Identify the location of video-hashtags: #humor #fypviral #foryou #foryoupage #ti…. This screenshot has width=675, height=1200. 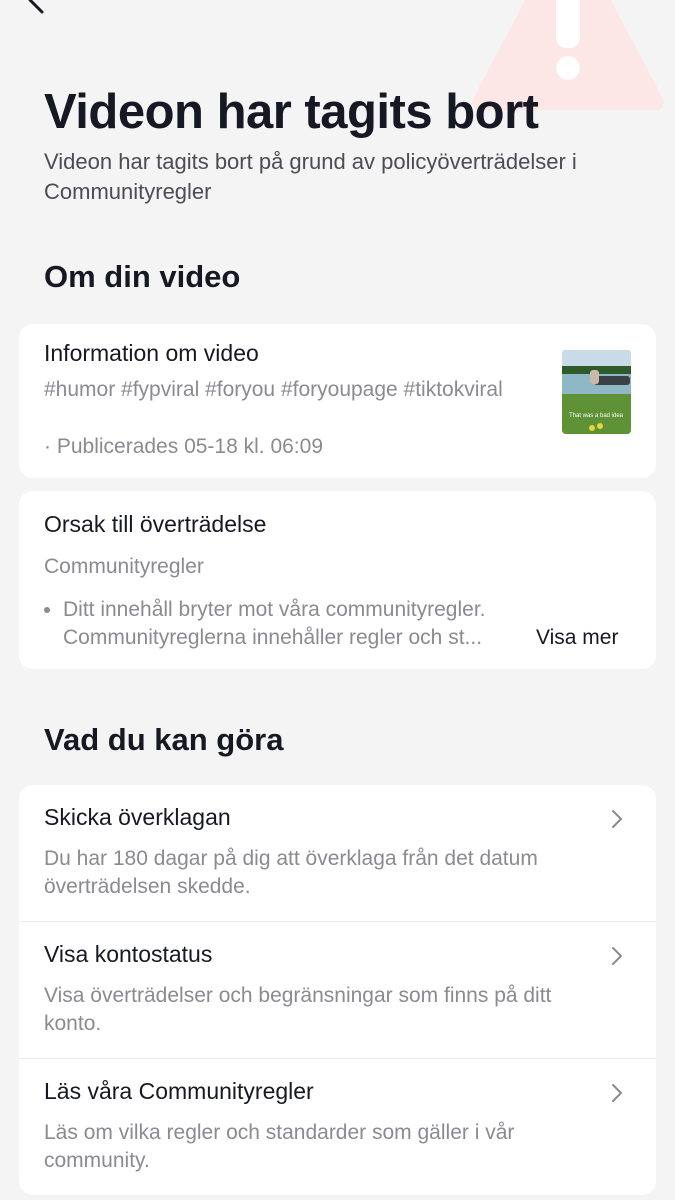
(273, 389).